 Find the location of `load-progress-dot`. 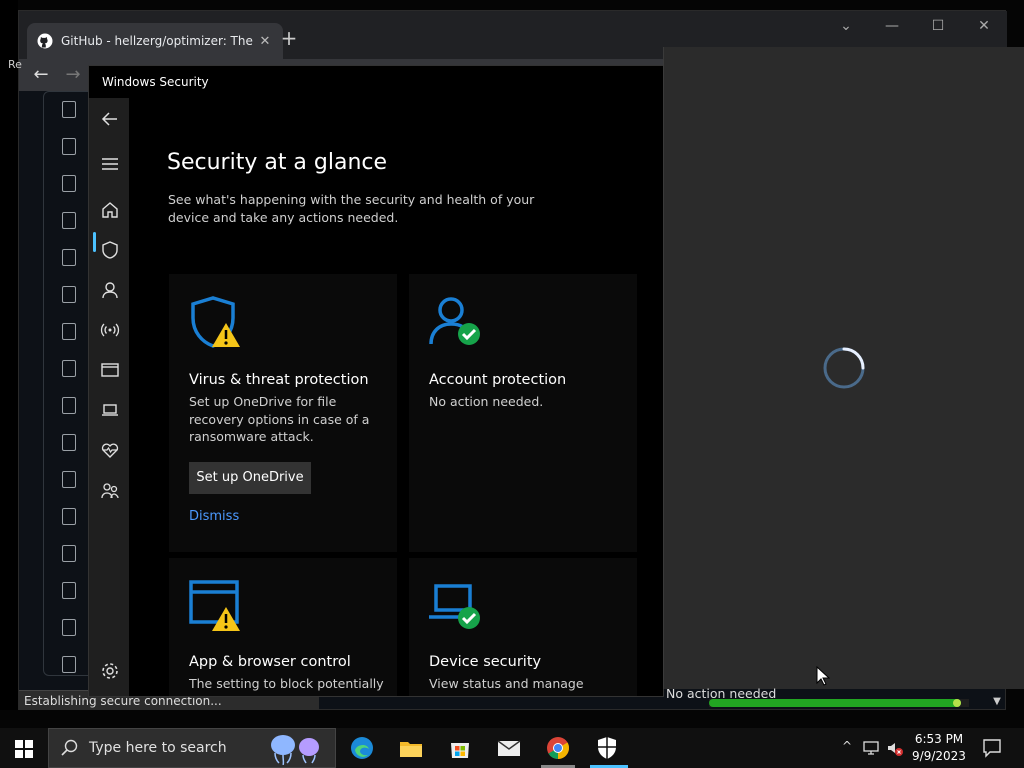

load-progress-dot is located at coordinates (957, 703).